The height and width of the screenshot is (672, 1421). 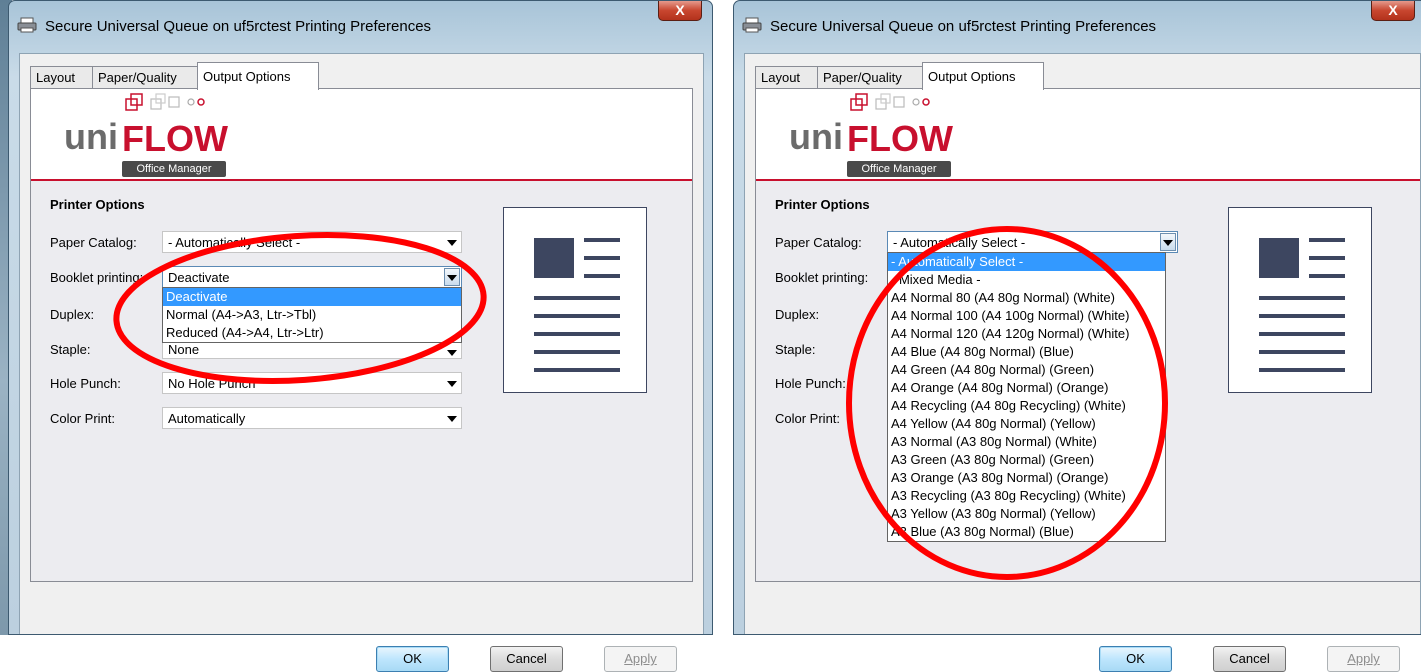 I want to click on dropdown-option: A4 Normal 80 (A4 80g Normal) (White), so click(x=1026, y=298).